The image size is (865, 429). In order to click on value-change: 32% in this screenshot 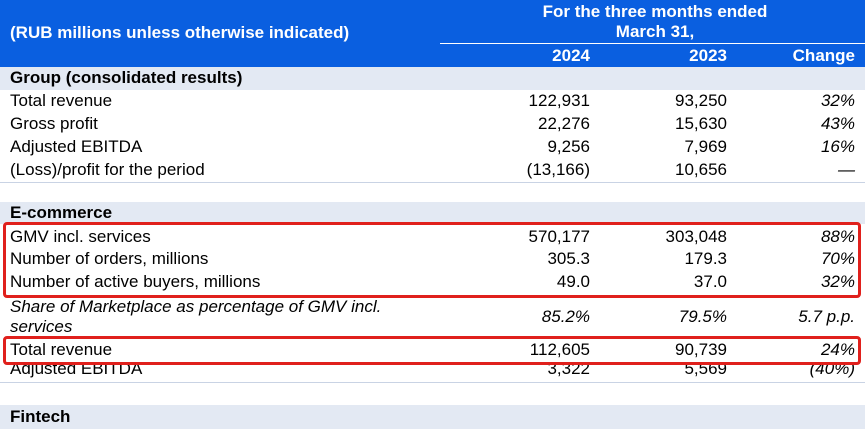, I will do `click(837, 100)`.